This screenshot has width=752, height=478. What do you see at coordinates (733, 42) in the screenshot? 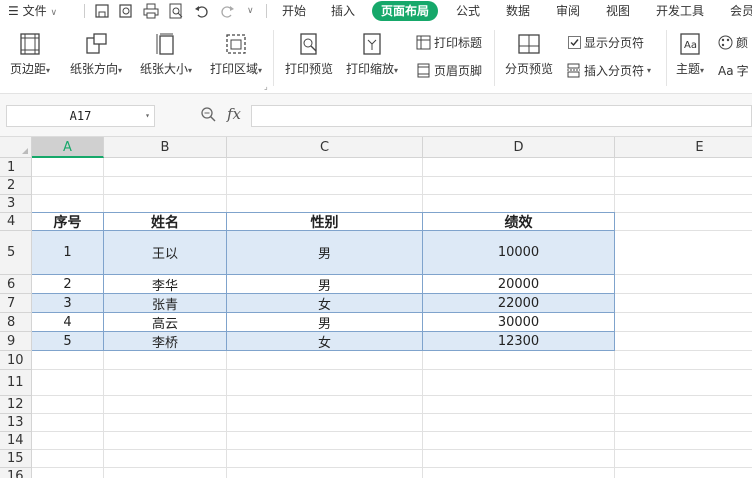
I see `colors-button: 颜` at bounding box center [733, 42].